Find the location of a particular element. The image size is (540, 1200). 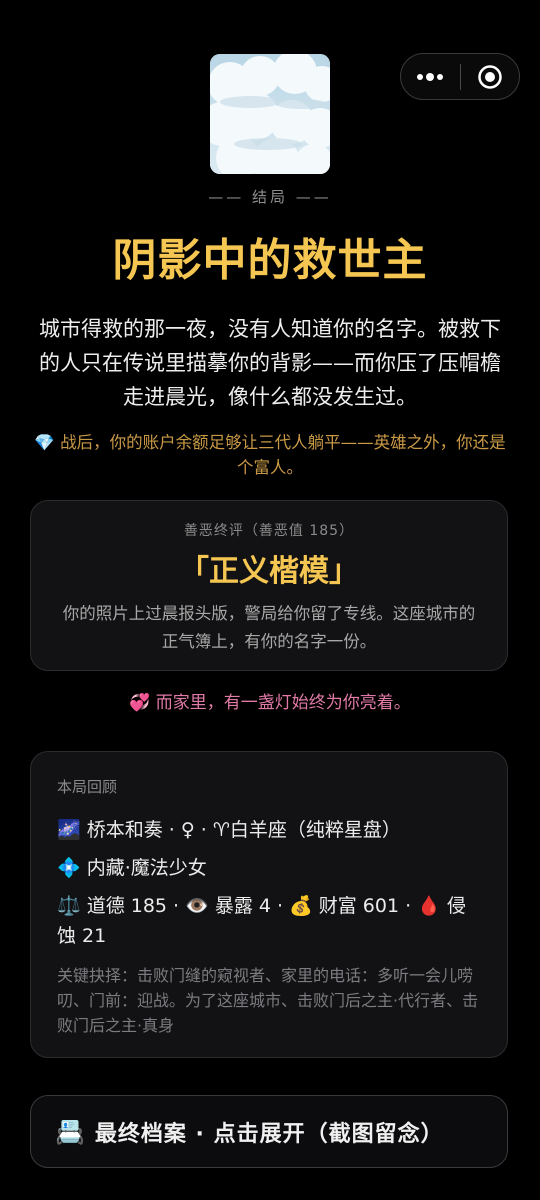

cloud-sky-image is located at coordinates (270, 114).